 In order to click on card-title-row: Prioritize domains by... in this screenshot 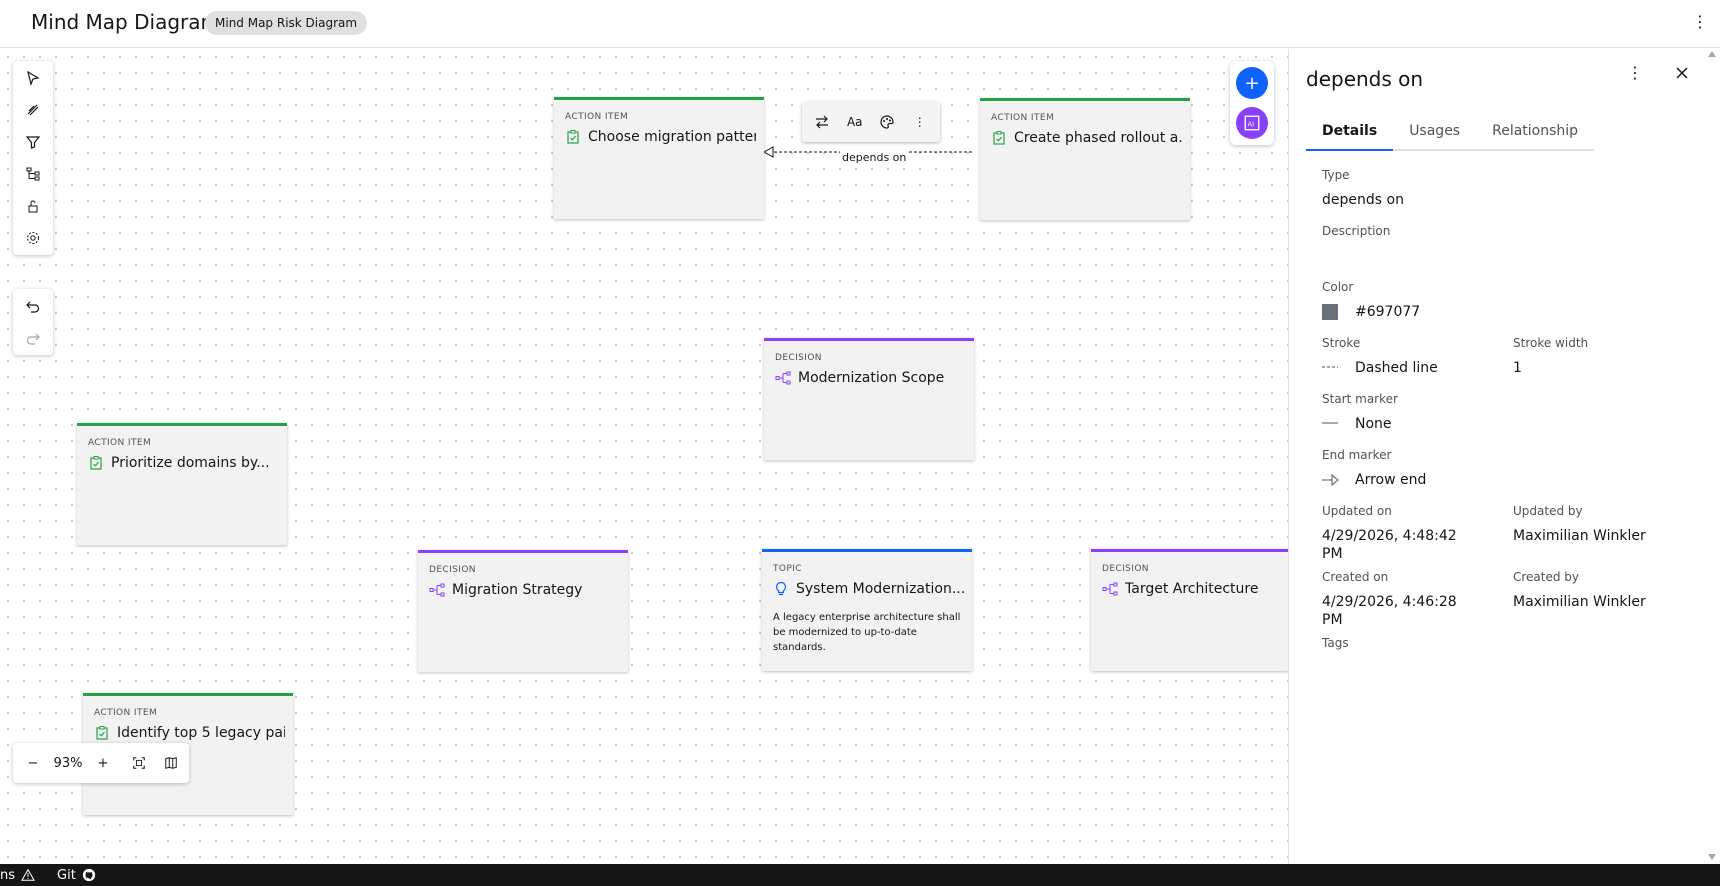, I will do `click(183, 463)`.